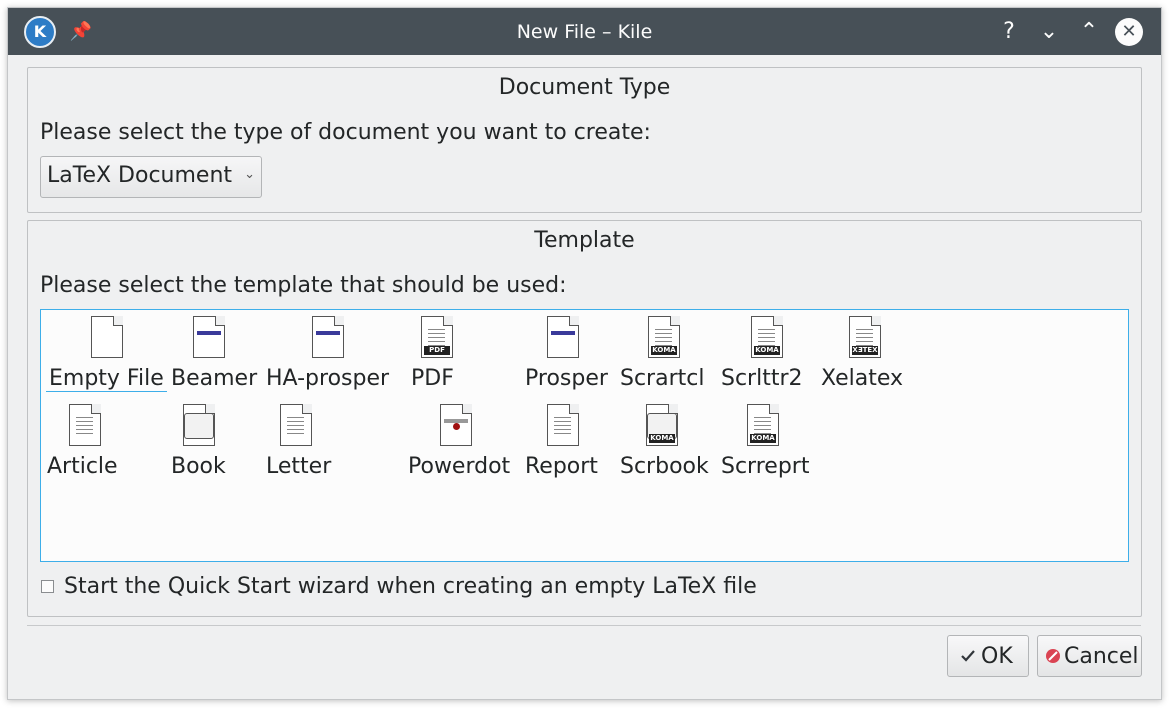 The height and width of the screenshot is (711, 1173). Describe the element at coordinates (762, 378) in the screenshot. I see `template-item-label: Scrlttr2` at that location.